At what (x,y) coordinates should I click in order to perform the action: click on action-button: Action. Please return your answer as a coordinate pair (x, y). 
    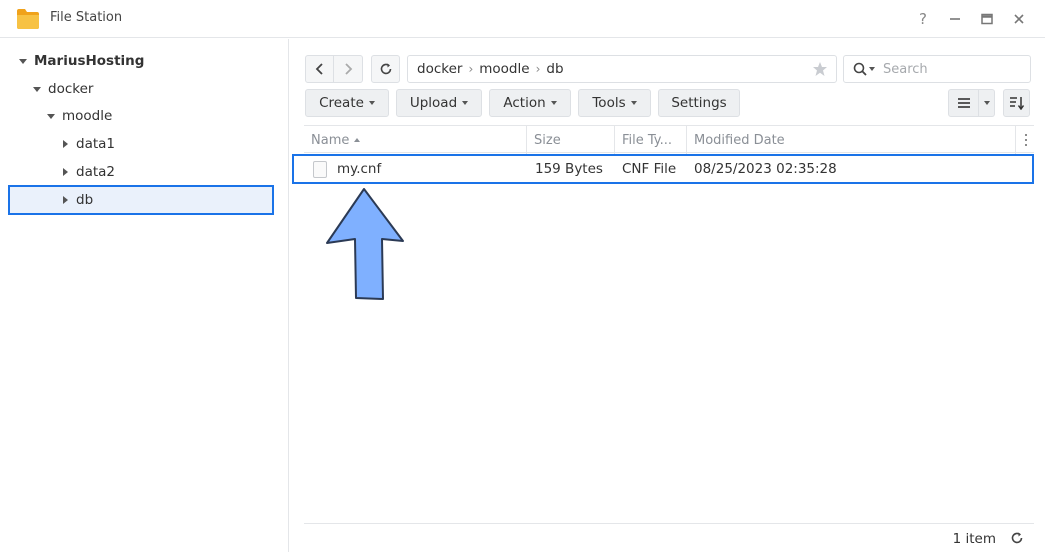
    Looking at the image, I should click on (530, 103).